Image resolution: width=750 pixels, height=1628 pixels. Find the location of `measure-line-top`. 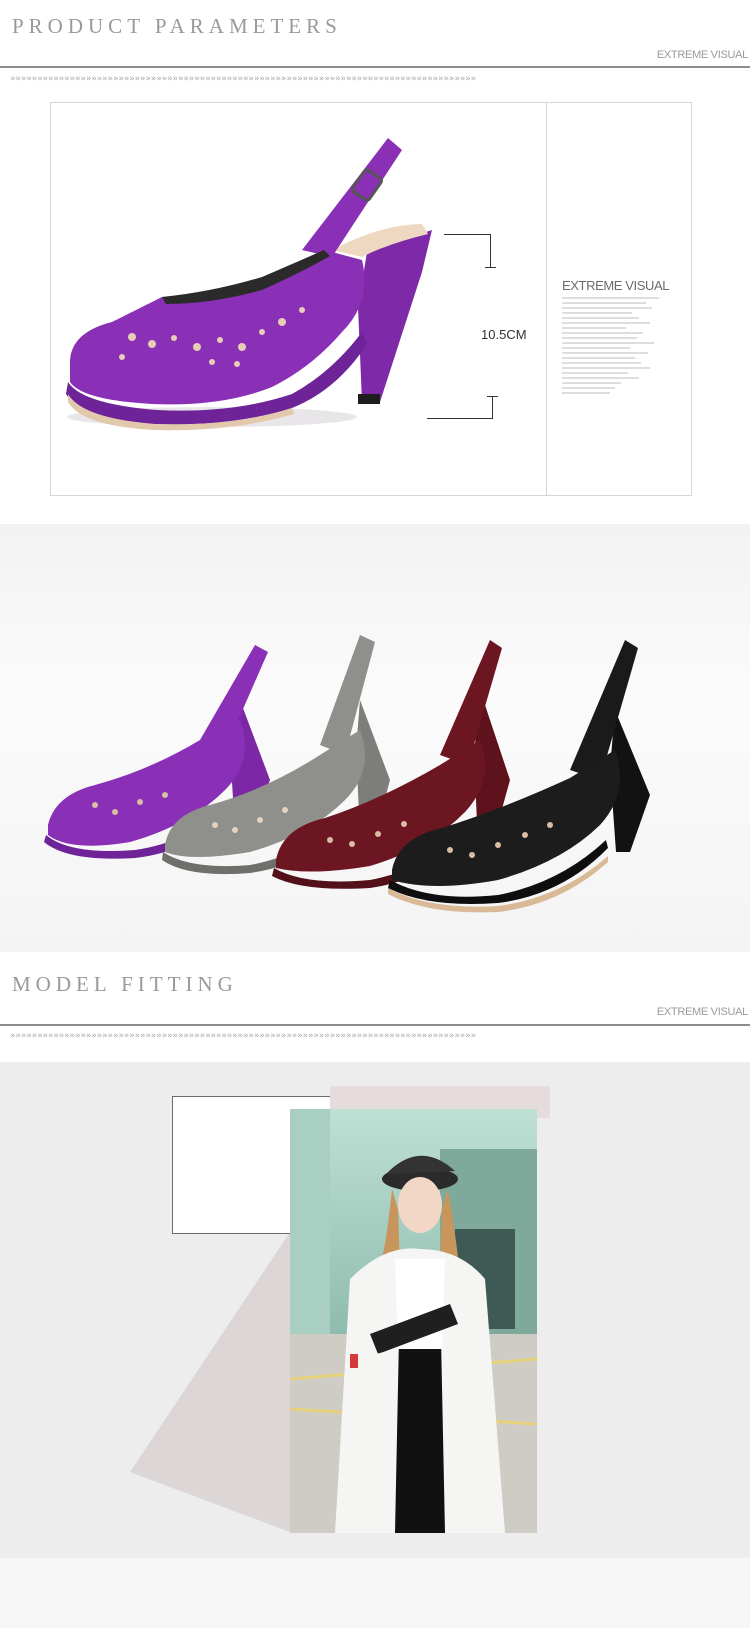

measure-line-top is located at coordinates (467, 234).